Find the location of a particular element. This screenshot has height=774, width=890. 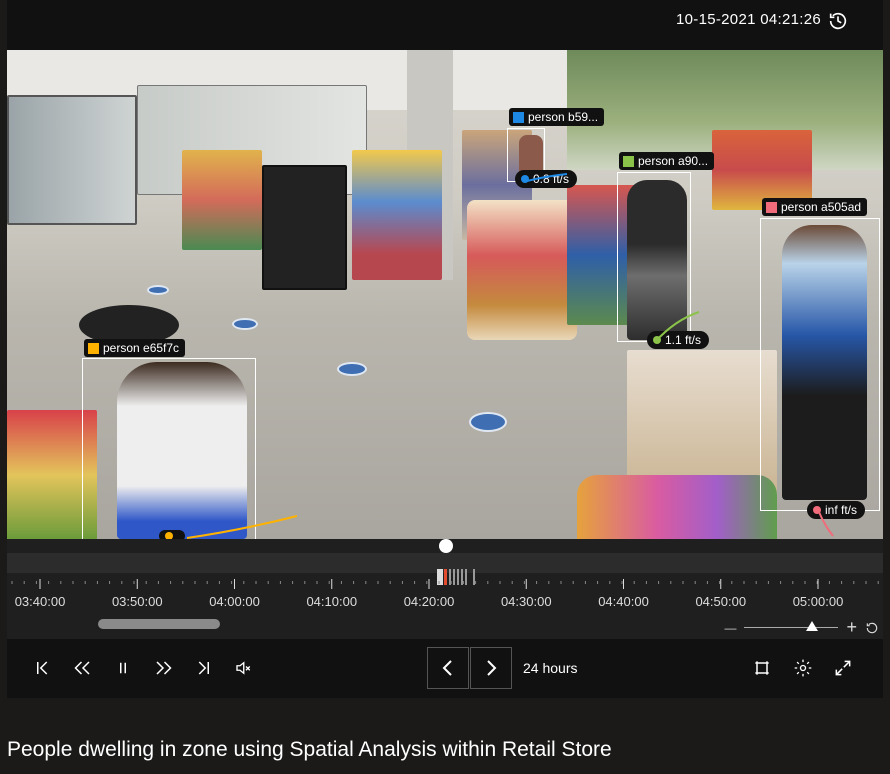

tick-label: 04:20:00 is located at coordinates (429, 601).